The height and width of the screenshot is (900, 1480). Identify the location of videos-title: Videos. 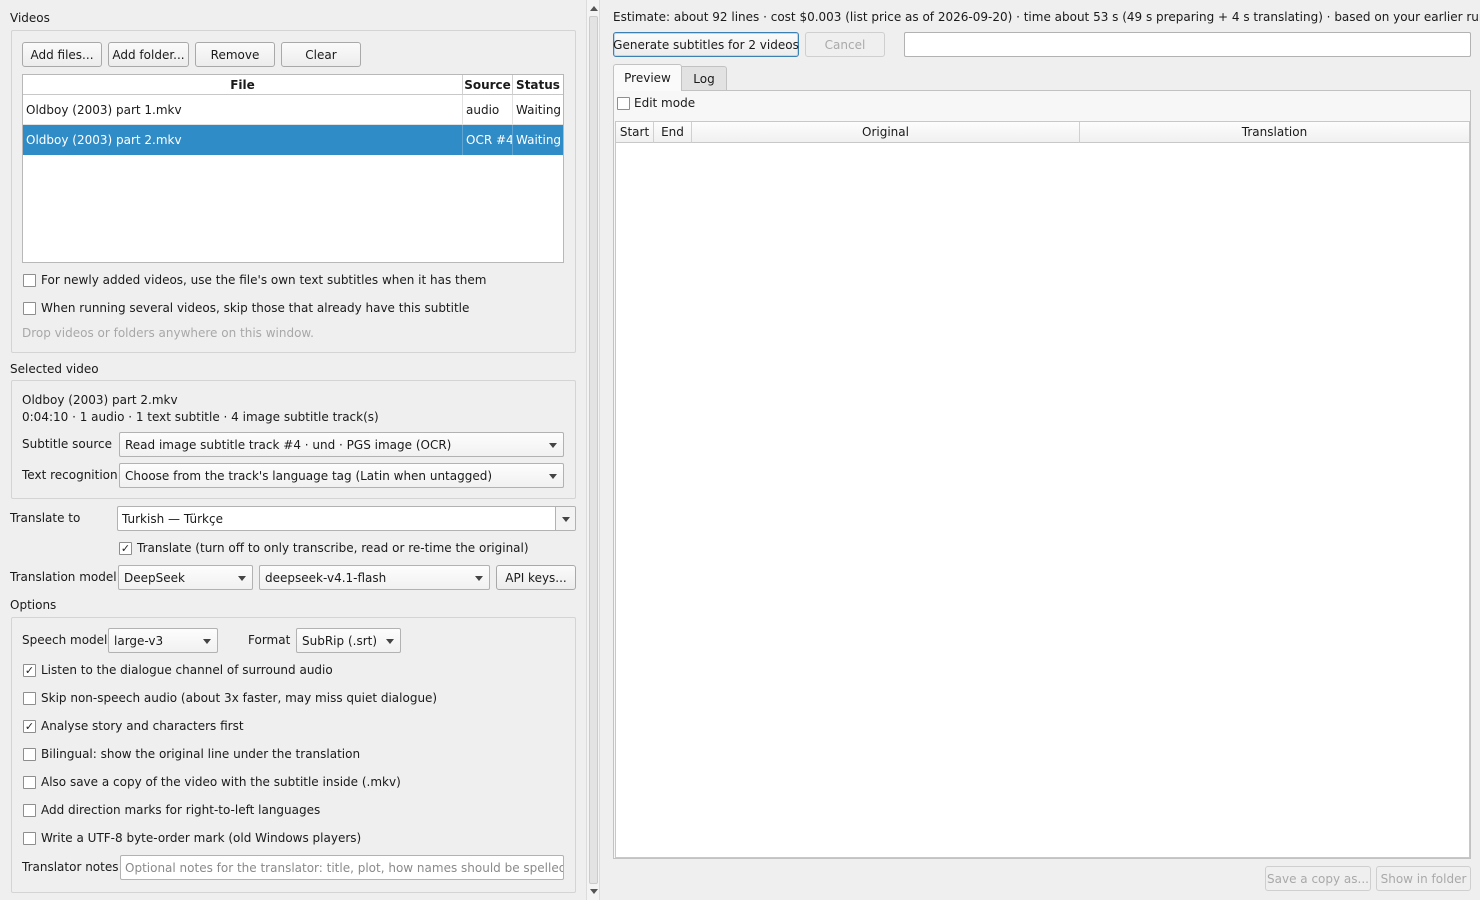
(30, 18).